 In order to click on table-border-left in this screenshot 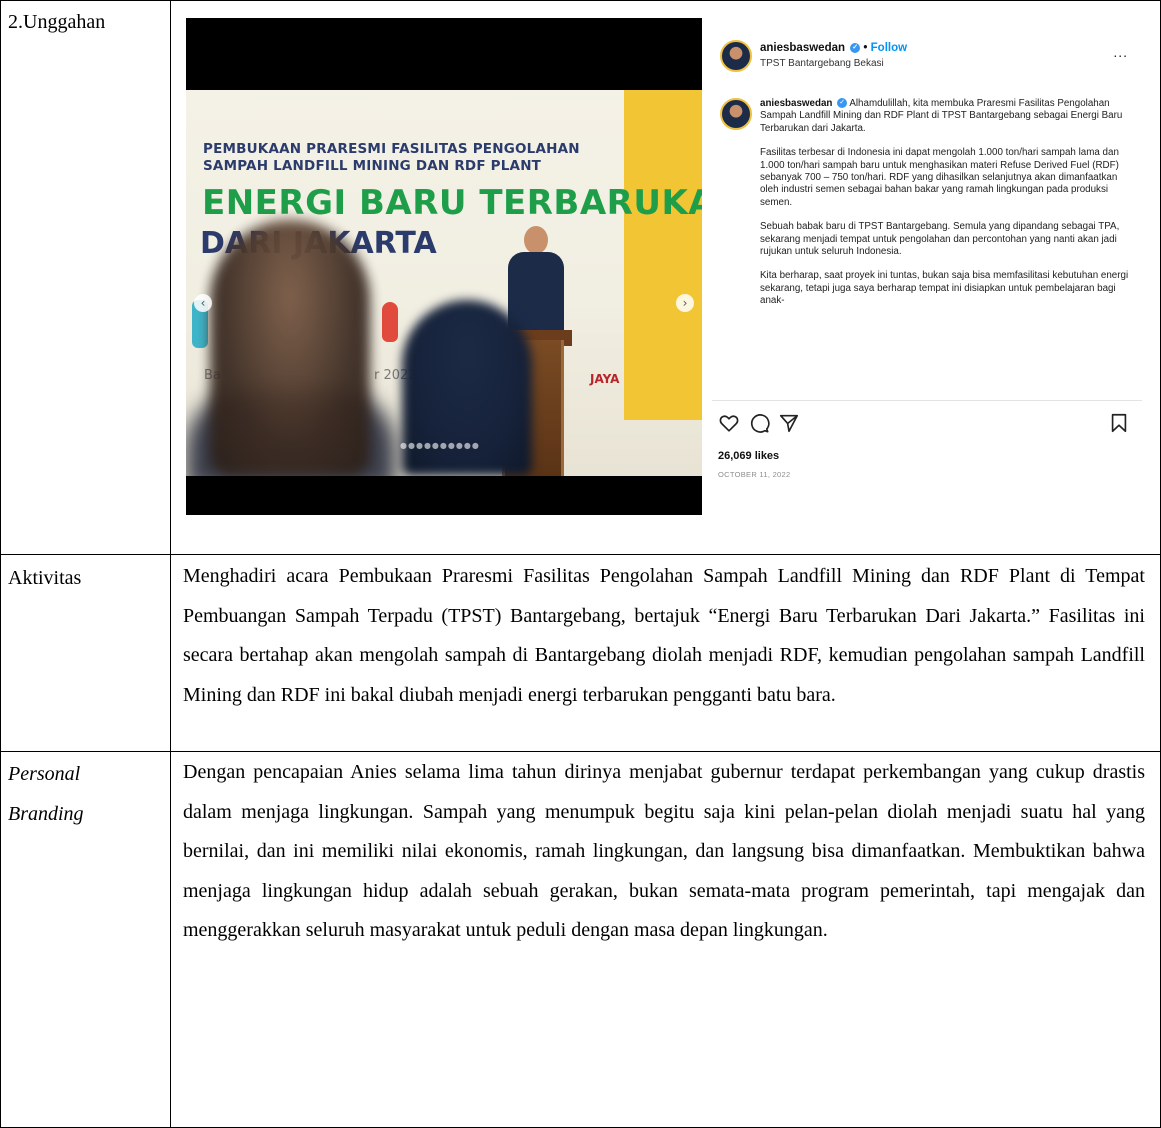, I will do `click(0, 564)`.